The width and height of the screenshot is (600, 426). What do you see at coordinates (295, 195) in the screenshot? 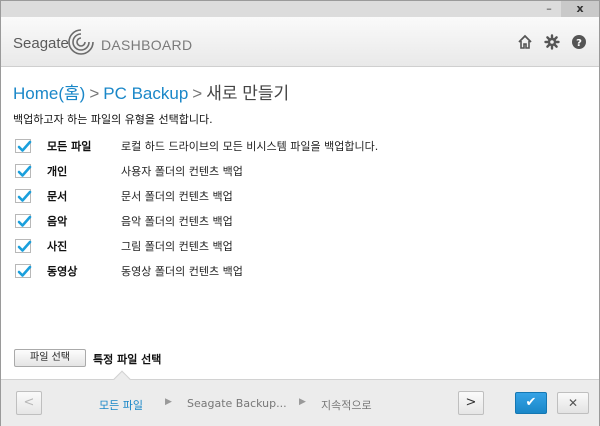
I see `option-documents: 문서 문서 폴더의 컨텐츠 백업` at bounding box center [295, 195].